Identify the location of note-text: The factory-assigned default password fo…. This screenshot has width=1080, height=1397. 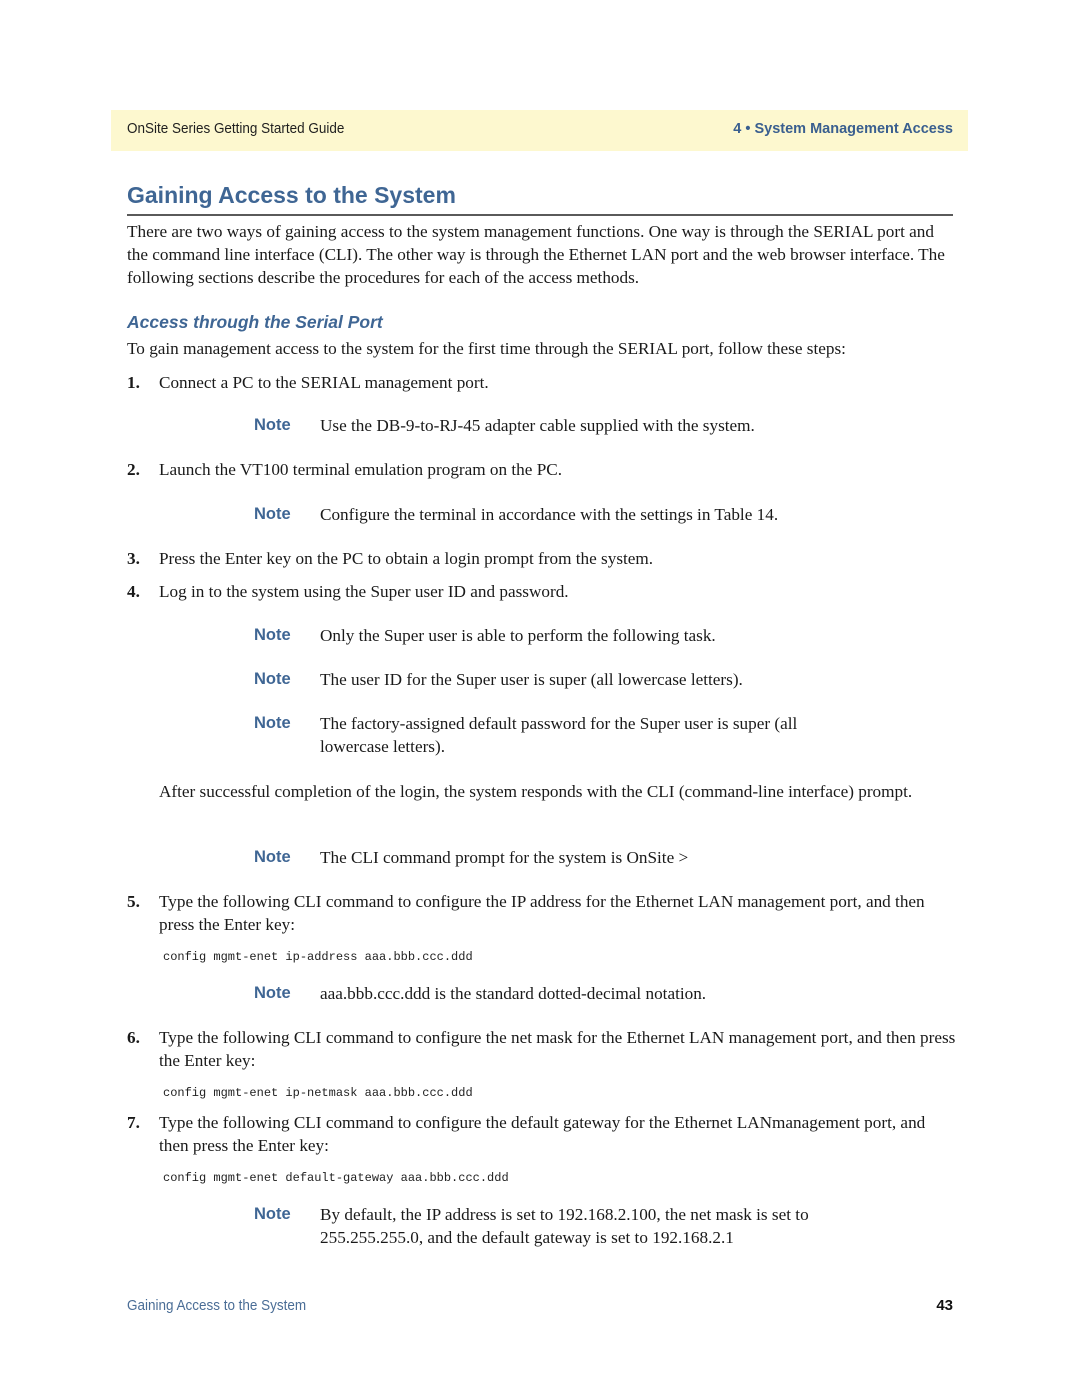
(559, 735).